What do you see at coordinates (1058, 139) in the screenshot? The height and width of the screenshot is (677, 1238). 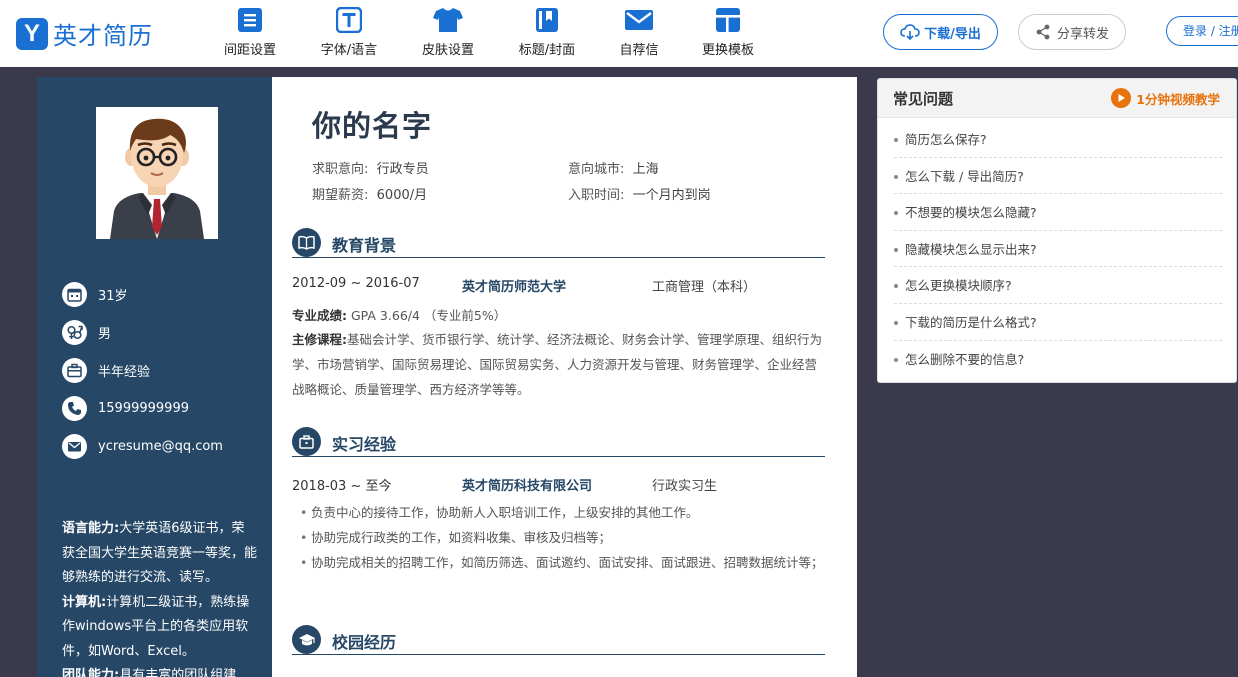 I see `faq-item: 简历怎么保存?` at bounding box center [1058, 139].